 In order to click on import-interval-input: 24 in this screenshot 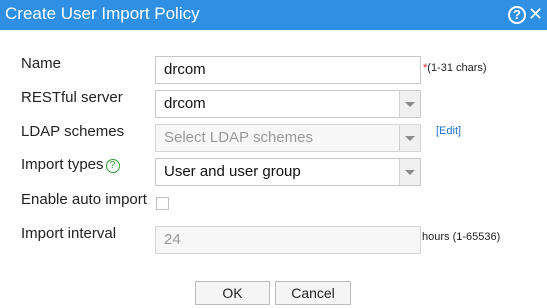, I will do `click(288, 240)`.